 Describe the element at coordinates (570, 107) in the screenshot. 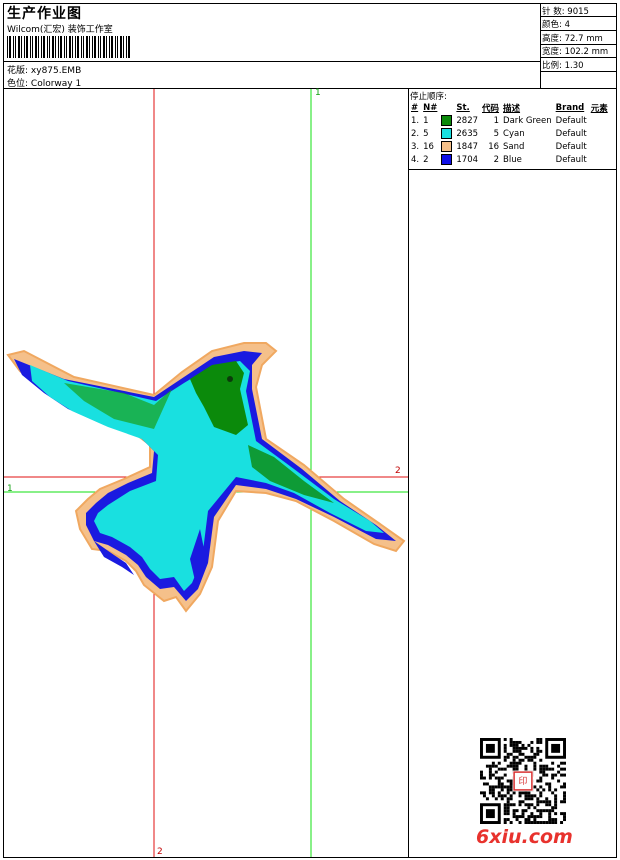

I see `col-brand: Brand` at that location.